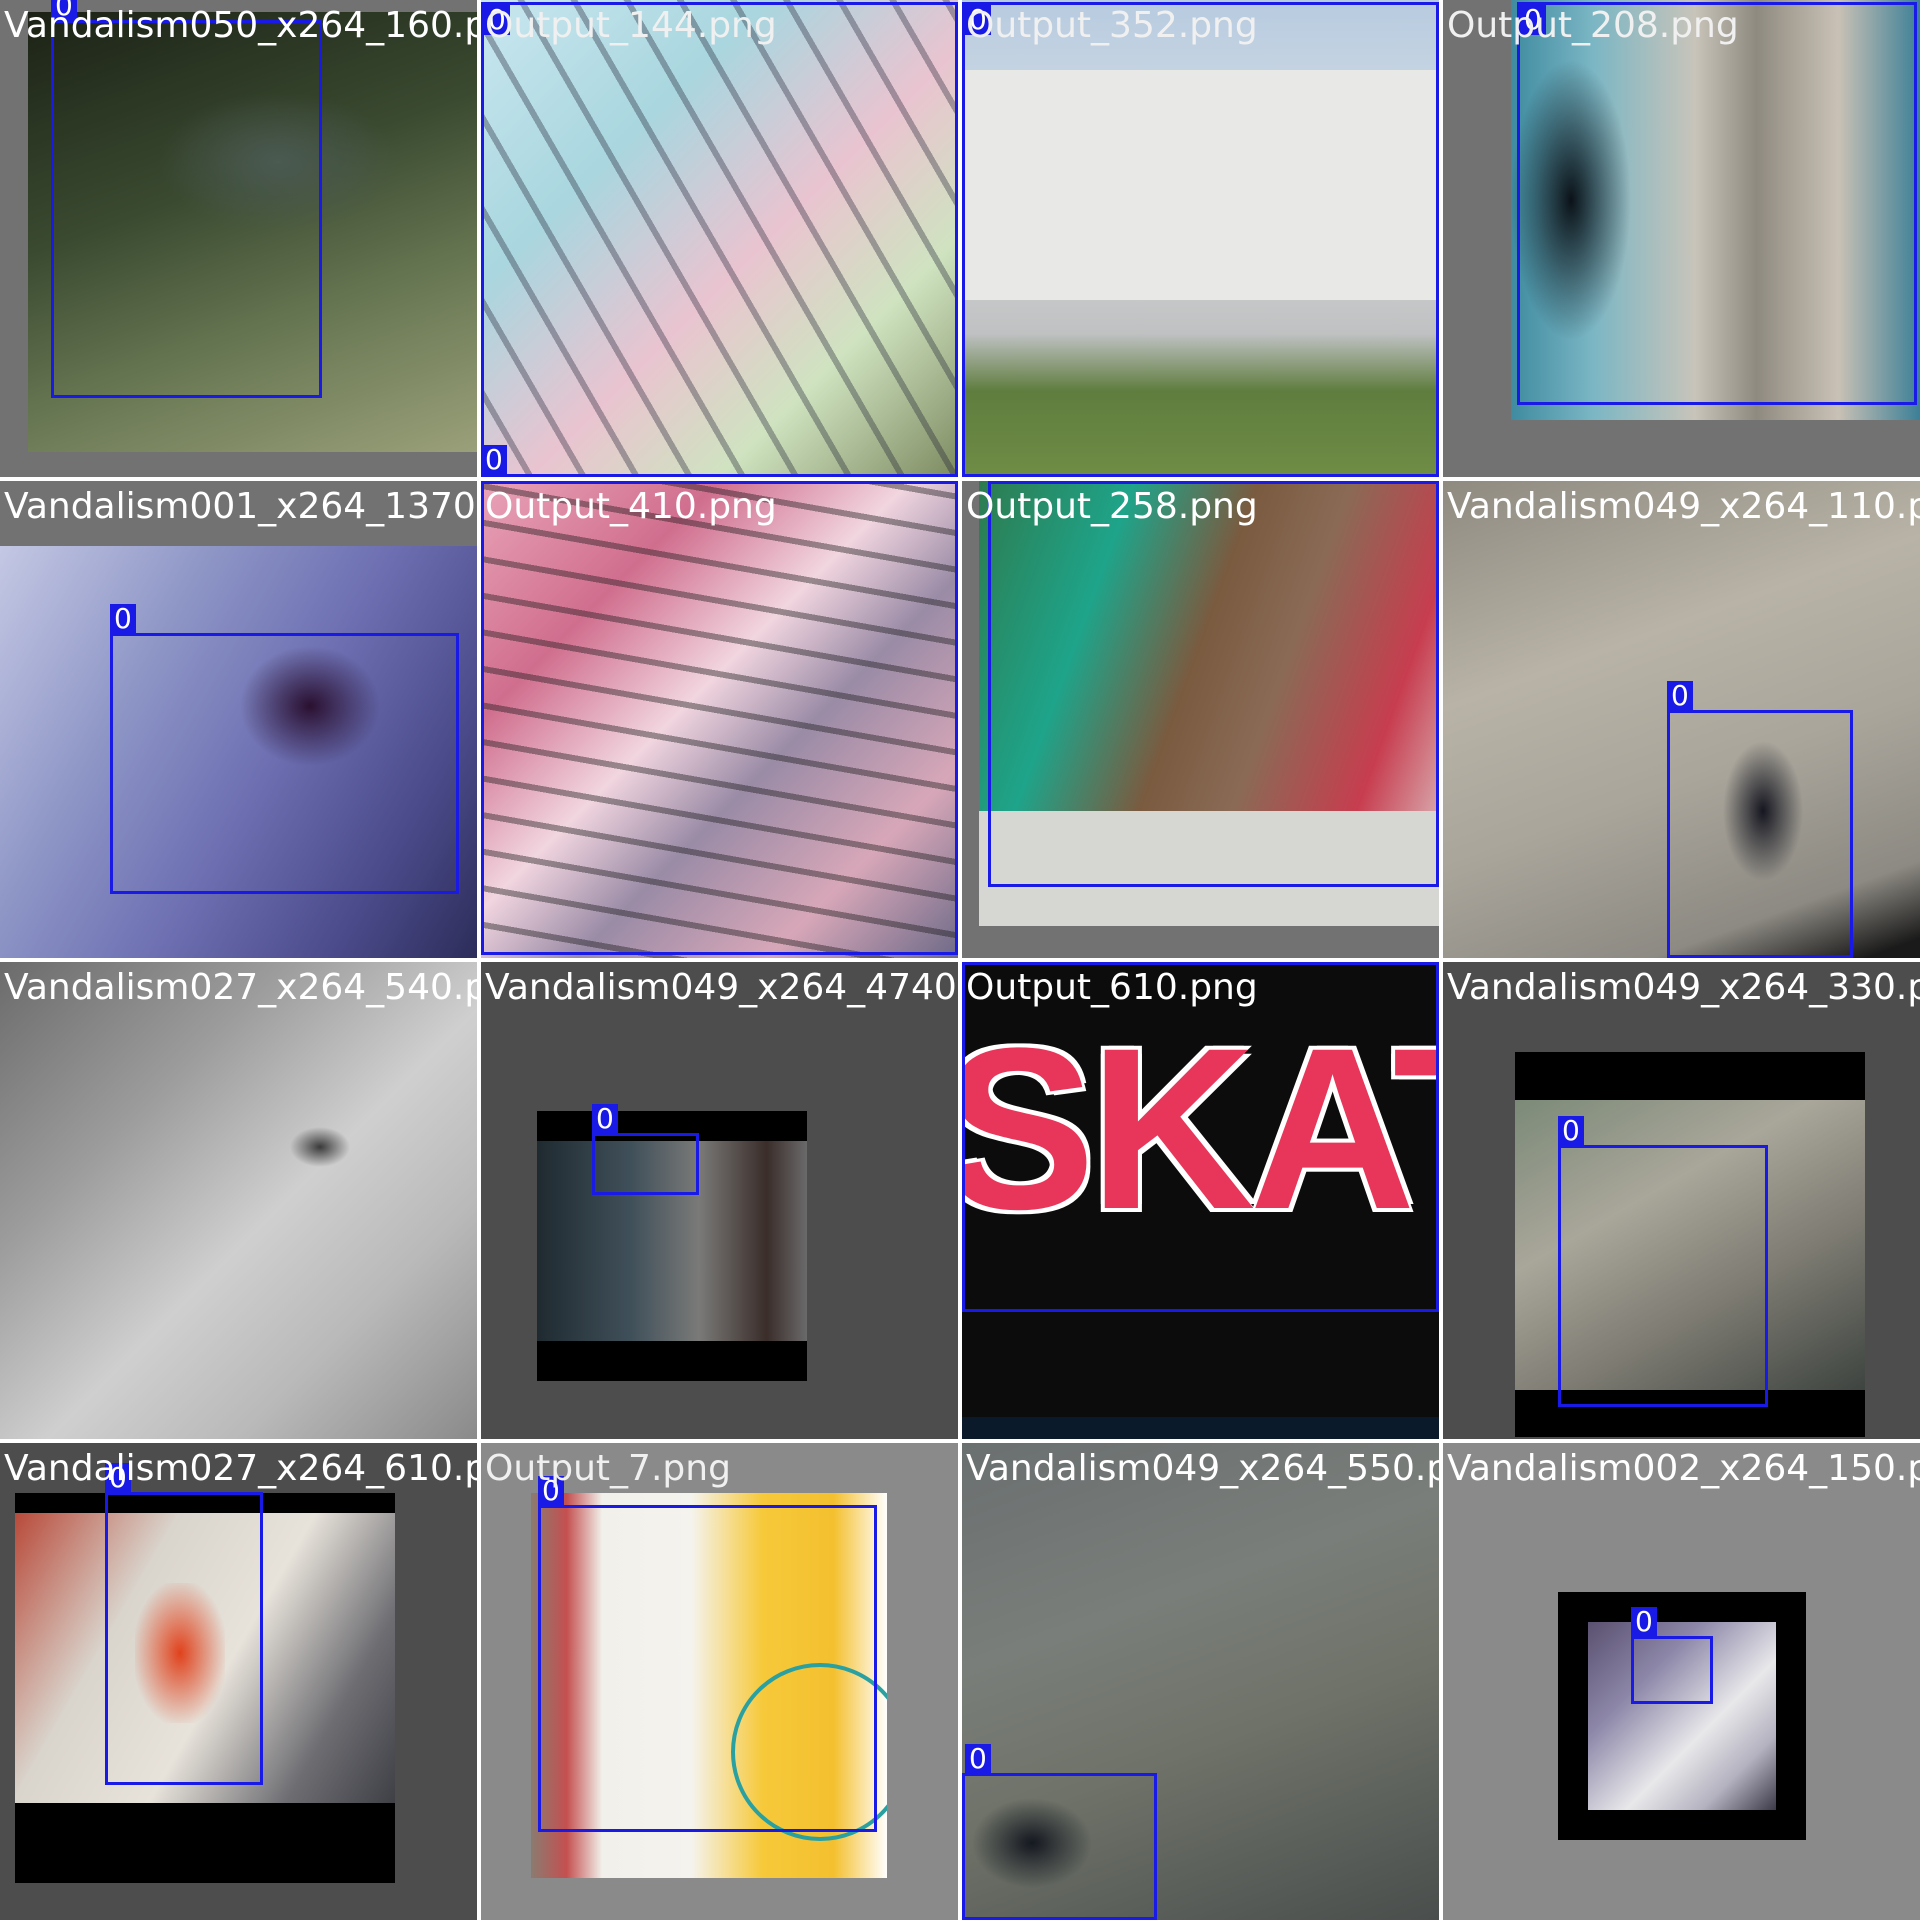 The image size is (1920, 1920). I want to click on tile-16: 0 Vandalism002_x264_150.png, so click(1681, 1681).